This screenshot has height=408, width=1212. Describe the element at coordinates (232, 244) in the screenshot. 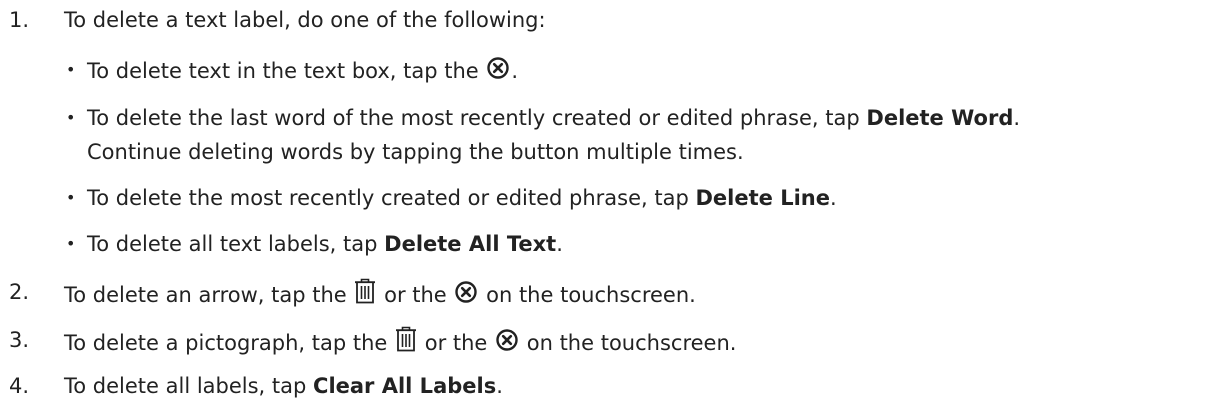

I see `bullet-text-pre: To delete all text labels, tap` at that location.